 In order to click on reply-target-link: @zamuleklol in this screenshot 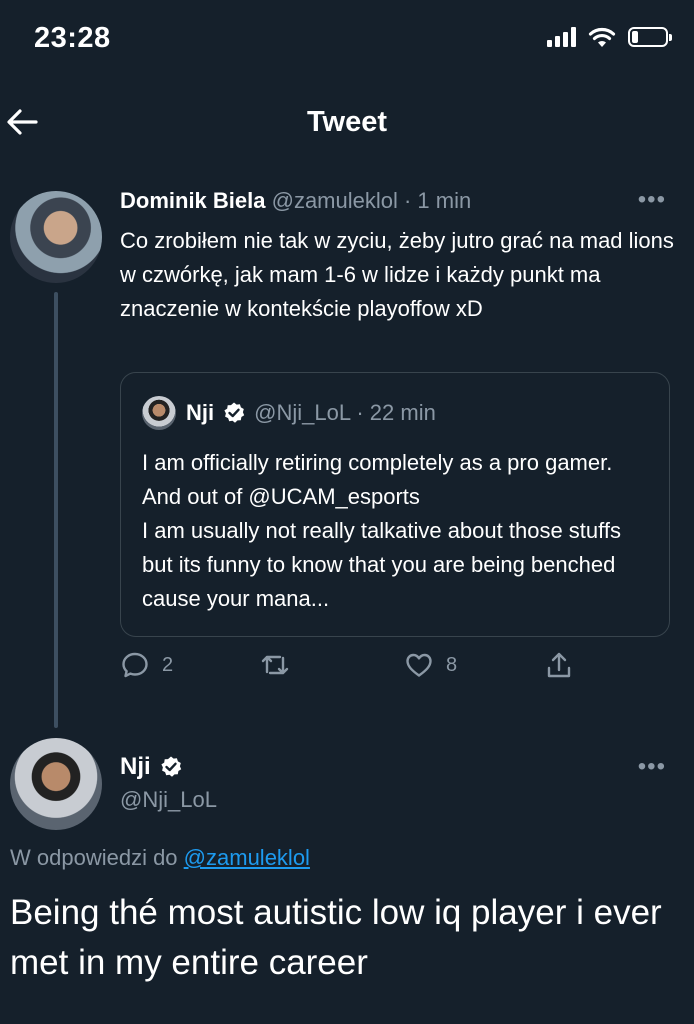, I will do `click(247, 857)`.